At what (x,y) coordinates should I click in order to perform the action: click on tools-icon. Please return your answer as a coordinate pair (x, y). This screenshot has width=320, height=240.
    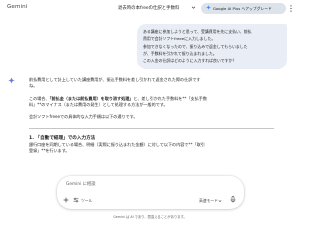
    Looking at the image, I should click on (76, 200).